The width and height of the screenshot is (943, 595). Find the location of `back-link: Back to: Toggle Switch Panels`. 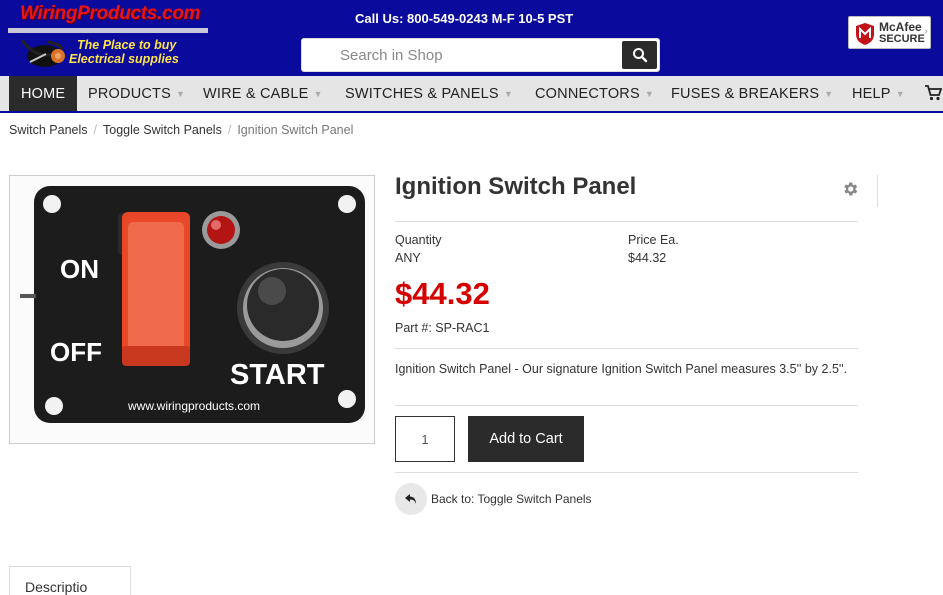

back-link: Back to: Toggle Switch Panels is located at coordinates (493, 499).